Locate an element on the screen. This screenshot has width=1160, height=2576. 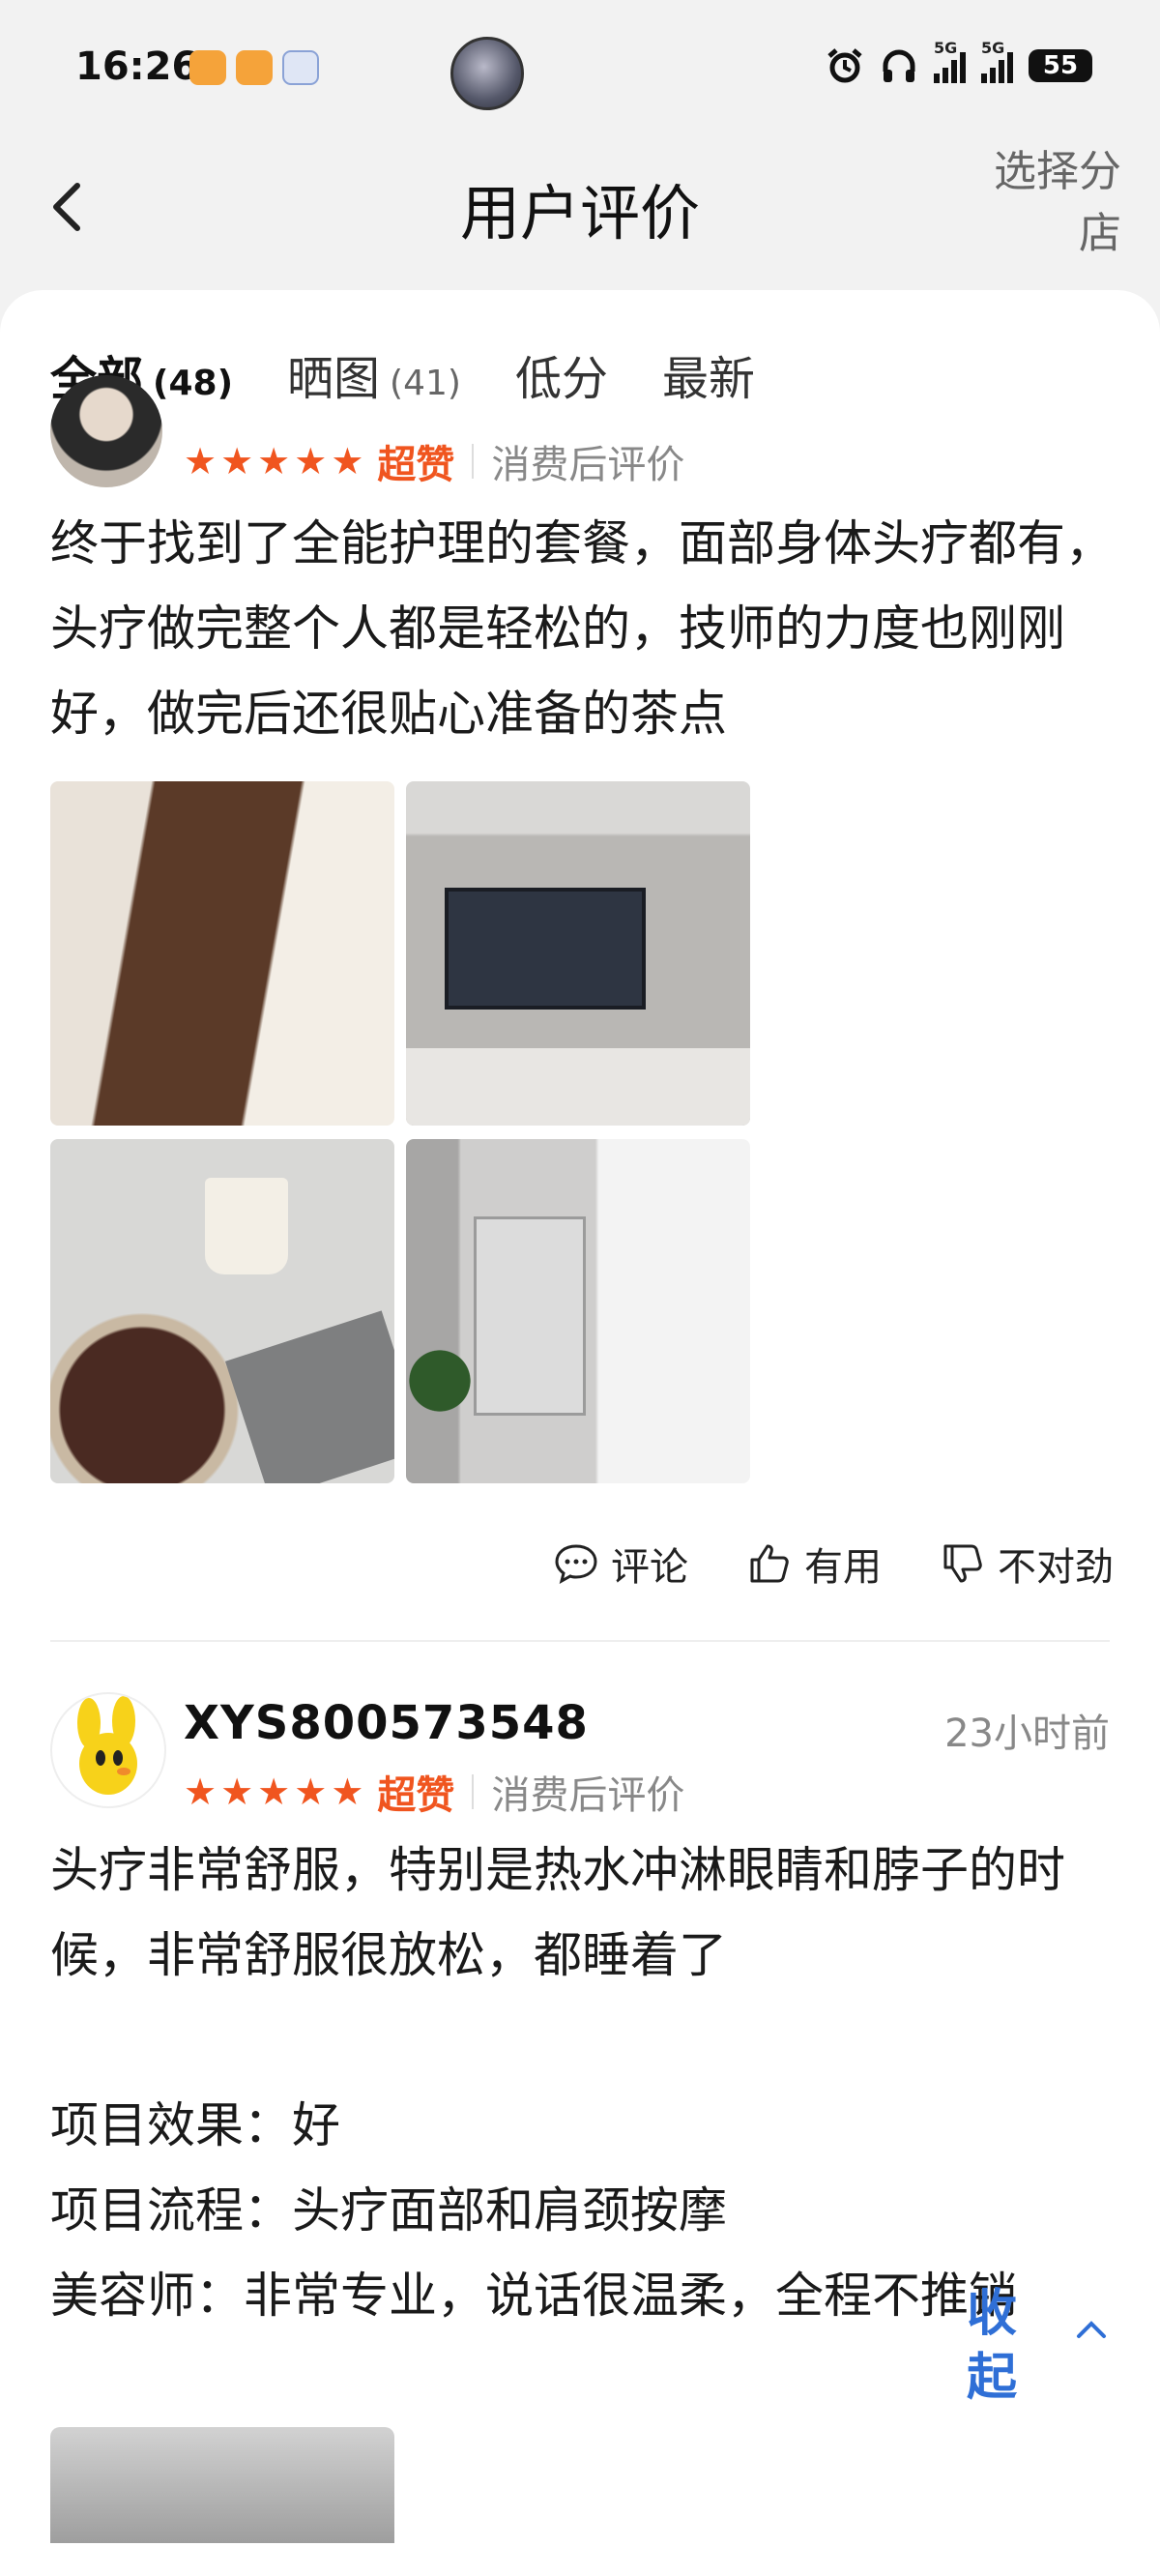
username: XYS800573548 is located at coordinates (386, 1723).